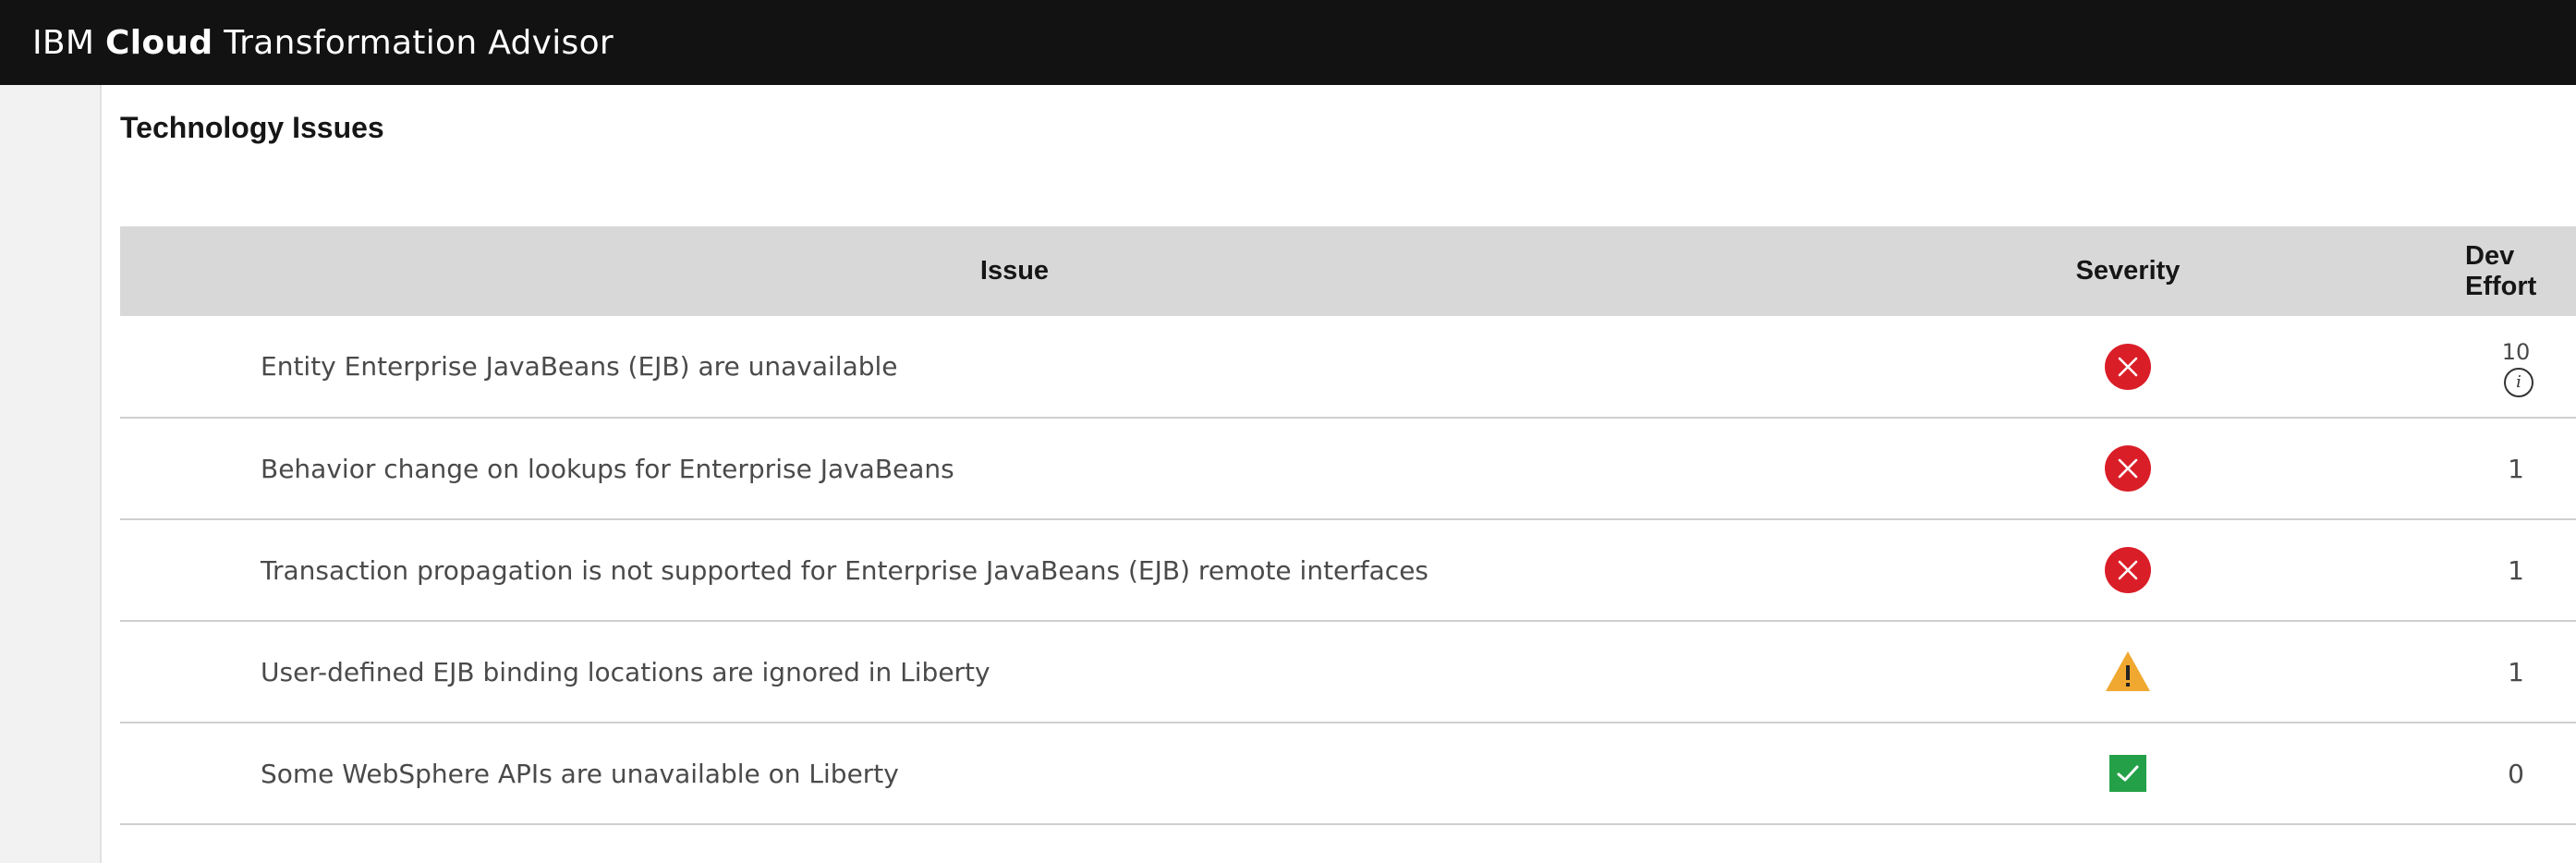 The width and height of the screenshot is (2576, 863). Describe the element at coordinates (2461, 773) in the screenshot. I see `dev-effort-cell: 0` at that location.